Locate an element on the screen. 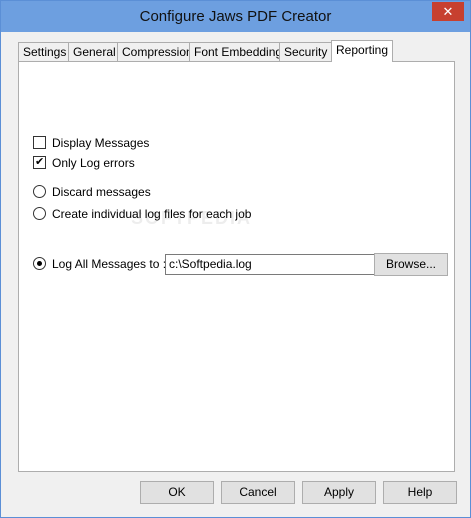 The image size is (471, 518). only-log-errors-label: Only Log errors is located at coordinates (93, 163).